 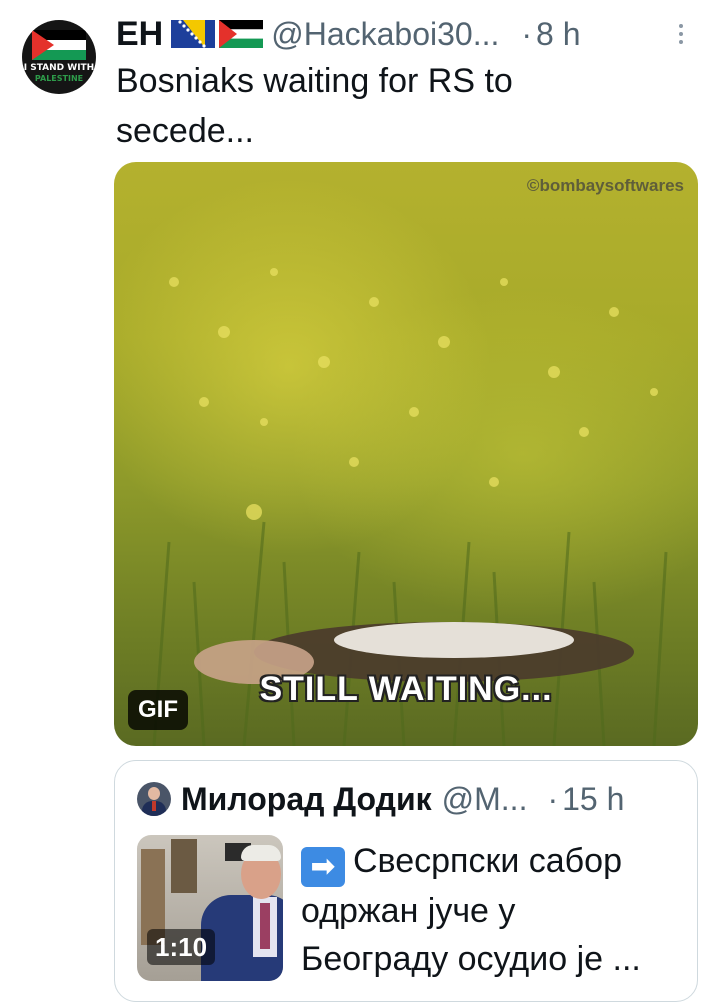 I want to click on quoted-author-avatar, so click(x=154, y=799).